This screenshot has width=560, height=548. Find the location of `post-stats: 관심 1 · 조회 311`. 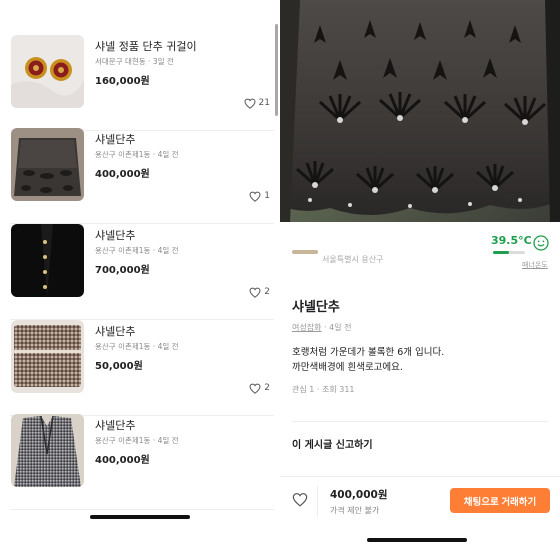

post-stats: 관심 1 · 조회 311 is located at coordinates (323, 389).